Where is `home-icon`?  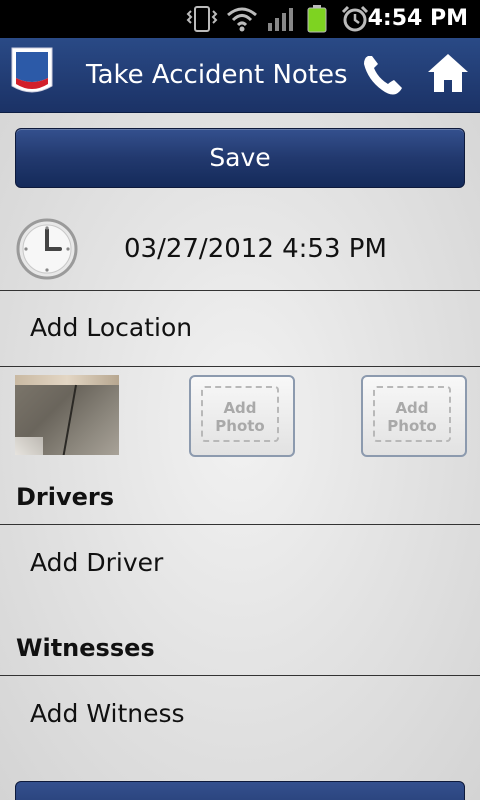 home-icon is located at coordinates (448, 73).